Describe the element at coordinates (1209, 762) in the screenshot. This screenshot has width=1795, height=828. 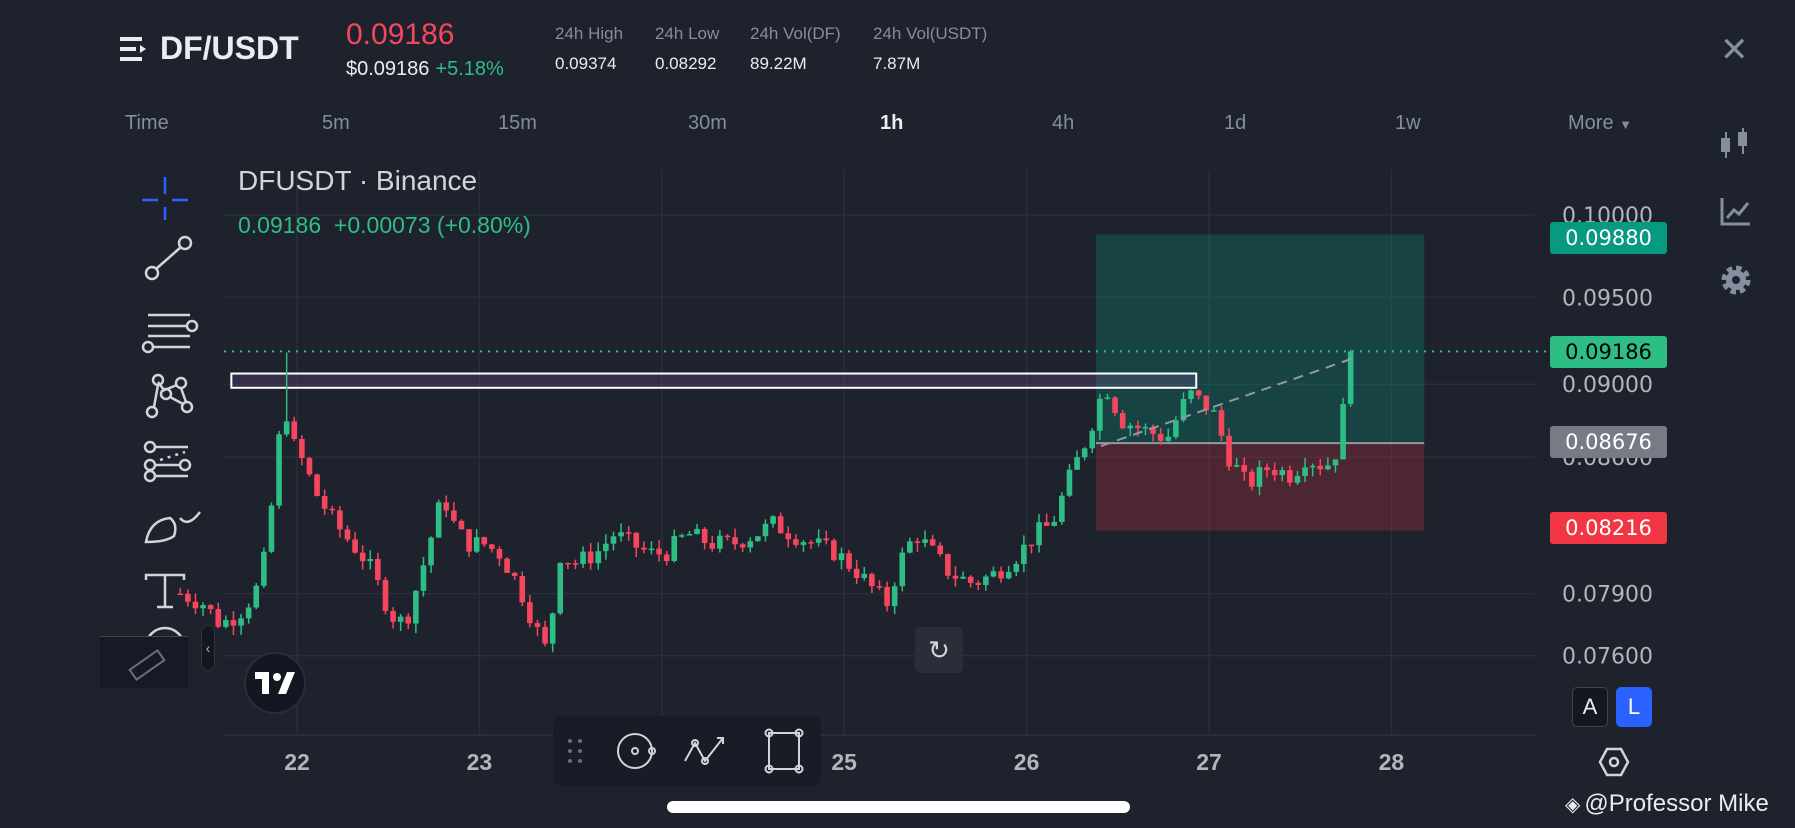
I see `time-tick-label: 27` at that location.